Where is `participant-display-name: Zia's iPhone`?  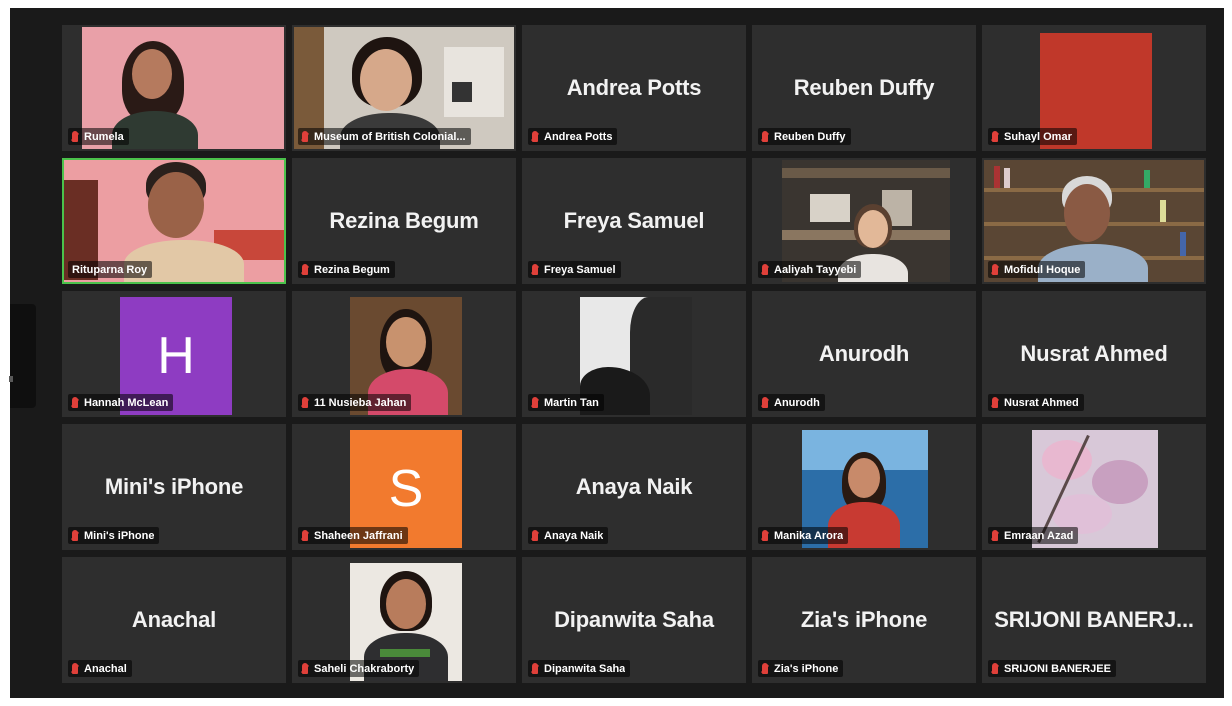
participant-display-name: Zia's iPhone is located at coordinates (864, 619).